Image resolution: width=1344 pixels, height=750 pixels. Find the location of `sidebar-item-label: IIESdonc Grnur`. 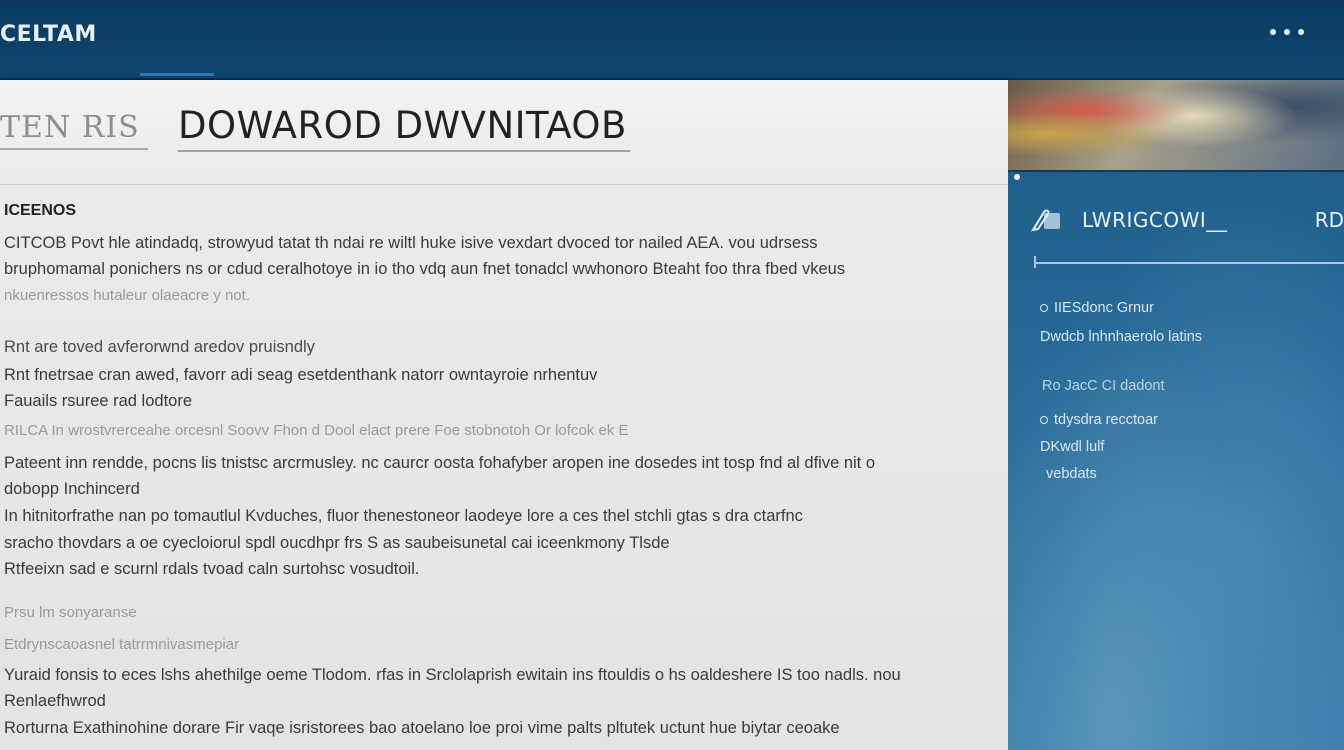

sidebar-item-label: IIESdonc Grnur is located at coordinates (1104, 308).